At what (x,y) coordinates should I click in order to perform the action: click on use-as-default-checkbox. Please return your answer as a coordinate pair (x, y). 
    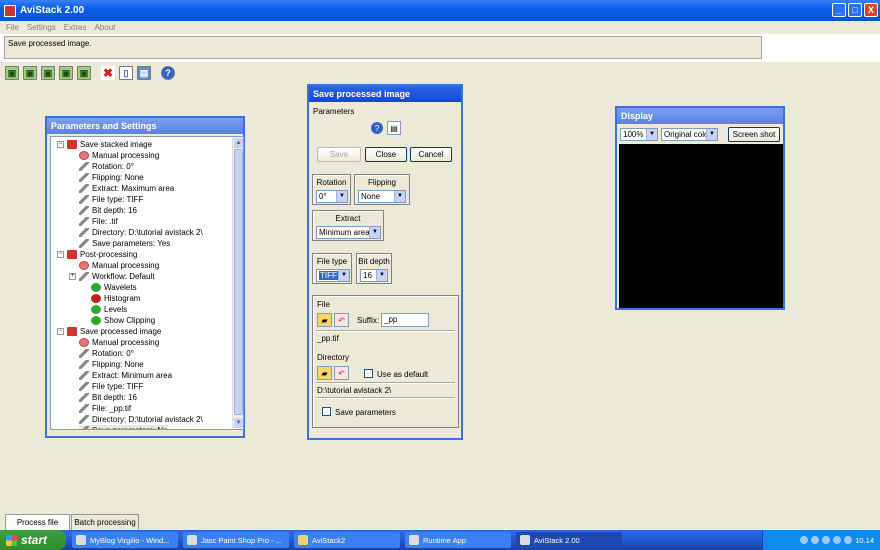
    Looking at the image, I should click on (368, 373).